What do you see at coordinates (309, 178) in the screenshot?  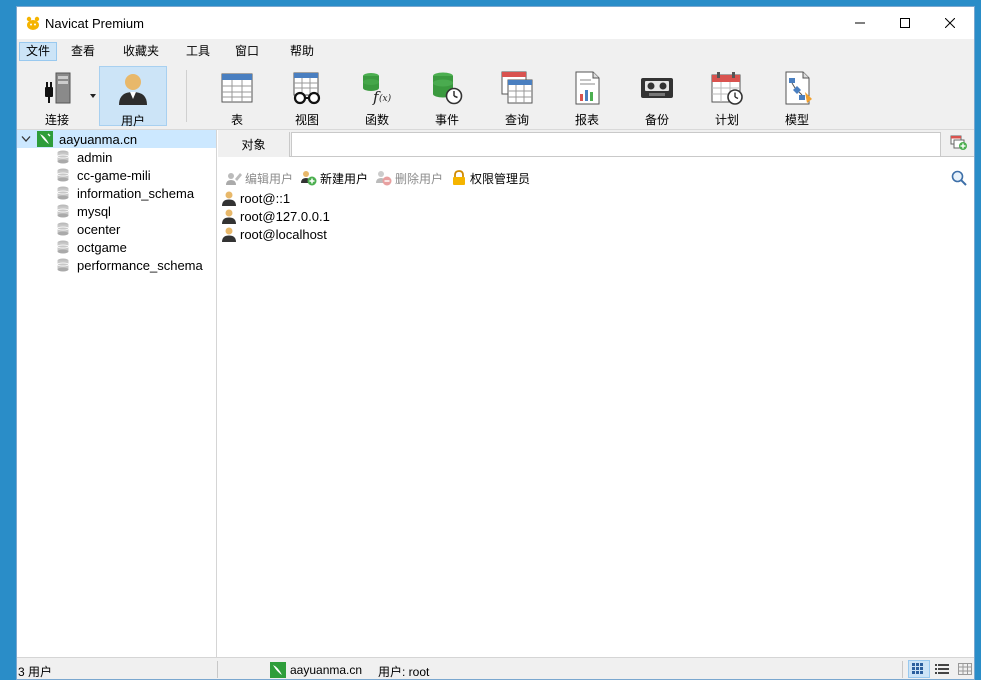 I see `new-user-icon` at bounding box center [309, 178].